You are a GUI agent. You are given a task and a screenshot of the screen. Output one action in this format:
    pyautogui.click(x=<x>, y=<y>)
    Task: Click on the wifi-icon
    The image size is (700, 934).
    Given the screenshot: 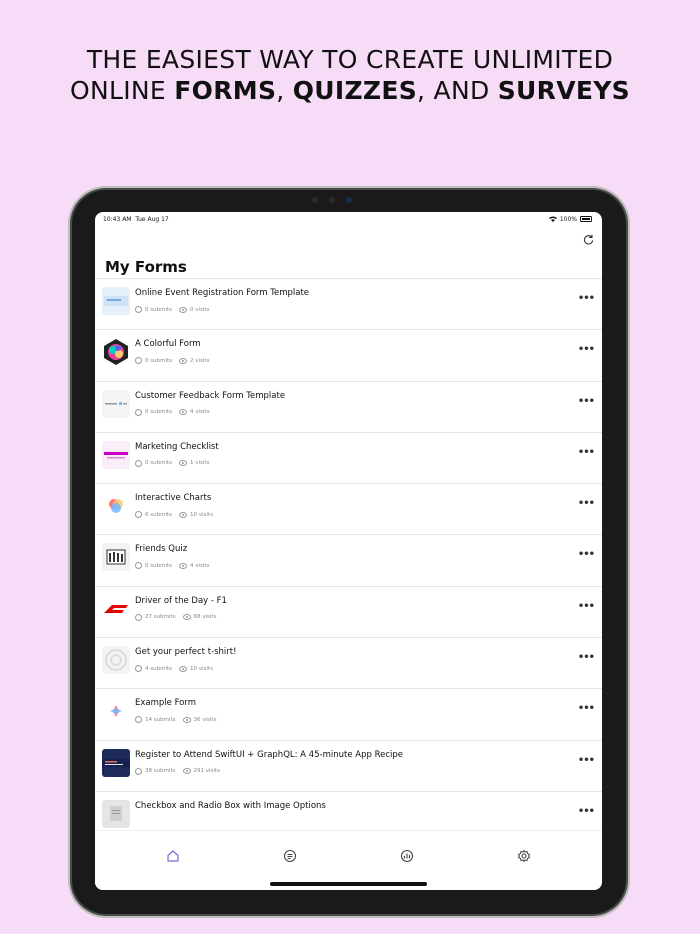 What is the action you would take?
    pyautogui.click(x=552, y=219)
    